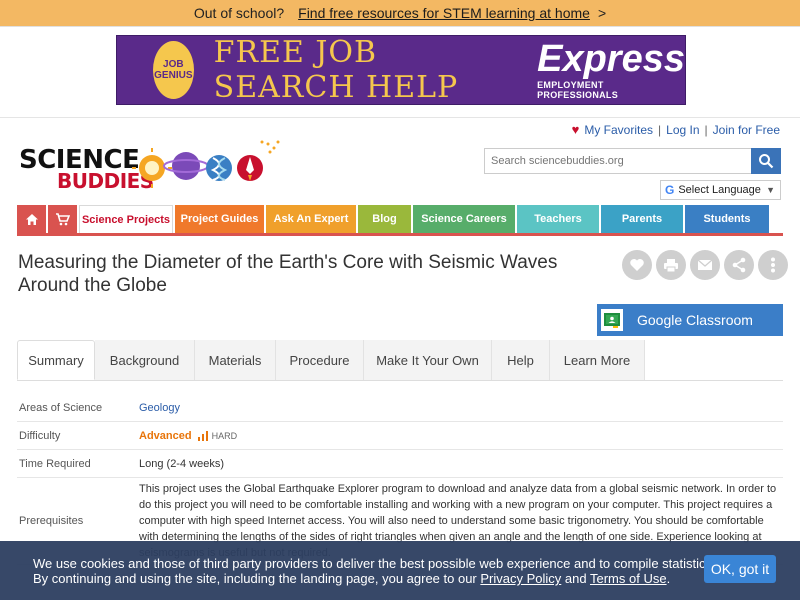 This screenshot has width=800, height=600. What do you see at coordinates (311, 219) in the screenshot?
I see `nav-ask-an-expert: Ask An Expert` at bounding box center [311, 219].